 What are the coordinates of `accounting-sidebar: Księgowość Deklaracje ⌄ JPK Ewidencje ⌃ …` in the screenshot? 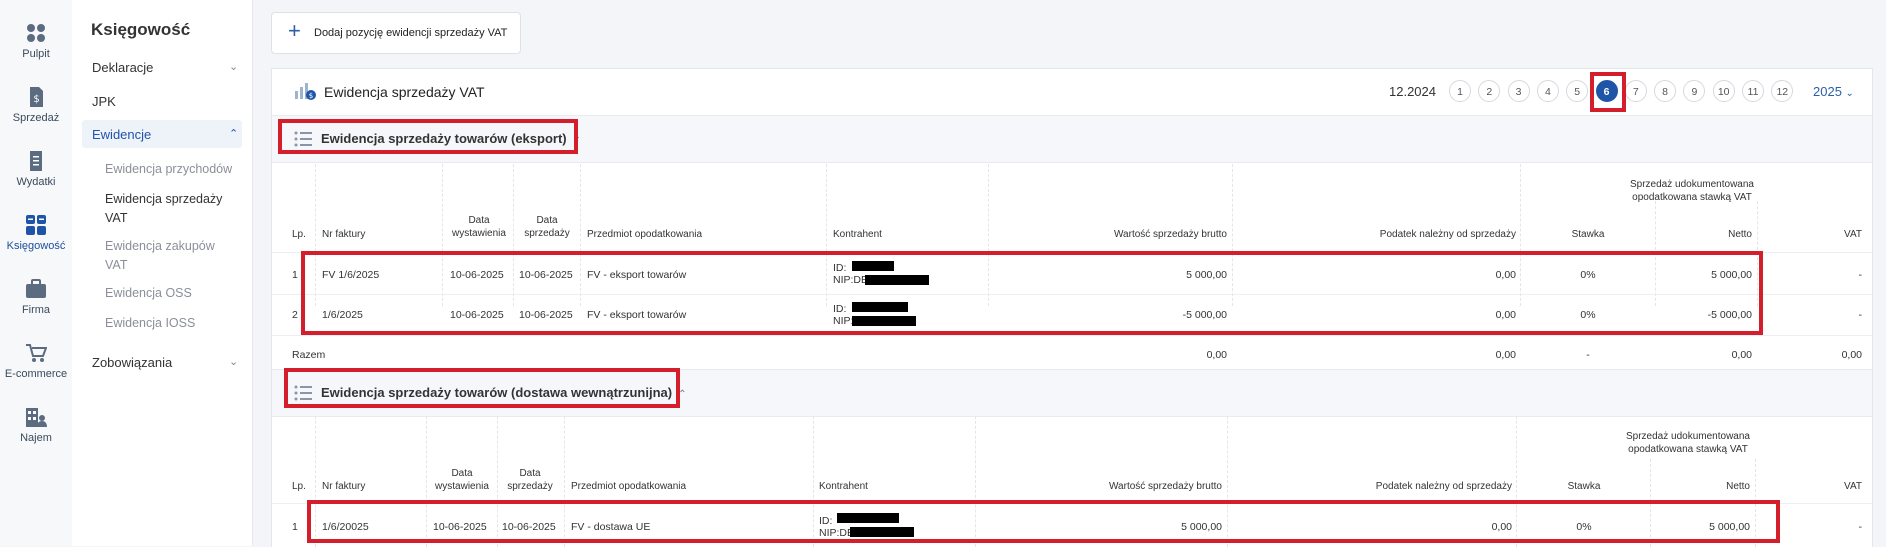 It's located at (162, 273).